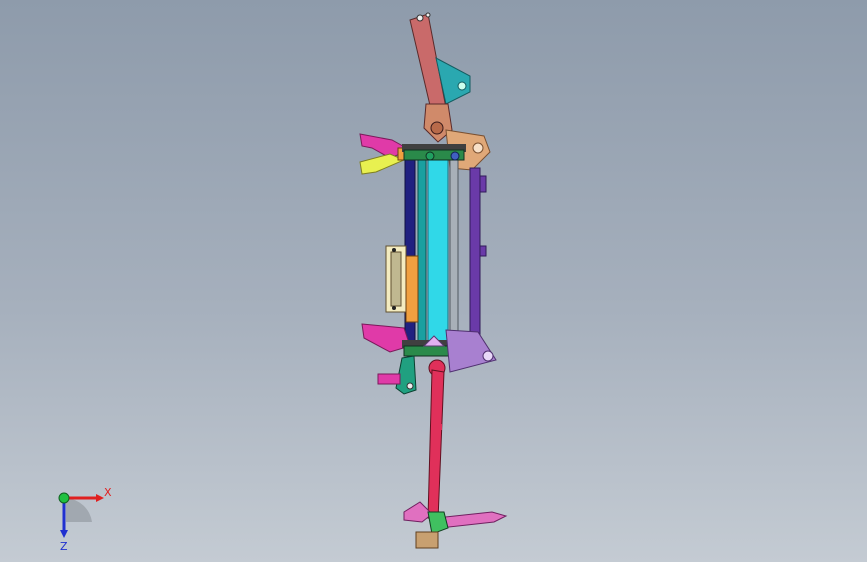  I want to click on rail-purple, so click(475, 253).